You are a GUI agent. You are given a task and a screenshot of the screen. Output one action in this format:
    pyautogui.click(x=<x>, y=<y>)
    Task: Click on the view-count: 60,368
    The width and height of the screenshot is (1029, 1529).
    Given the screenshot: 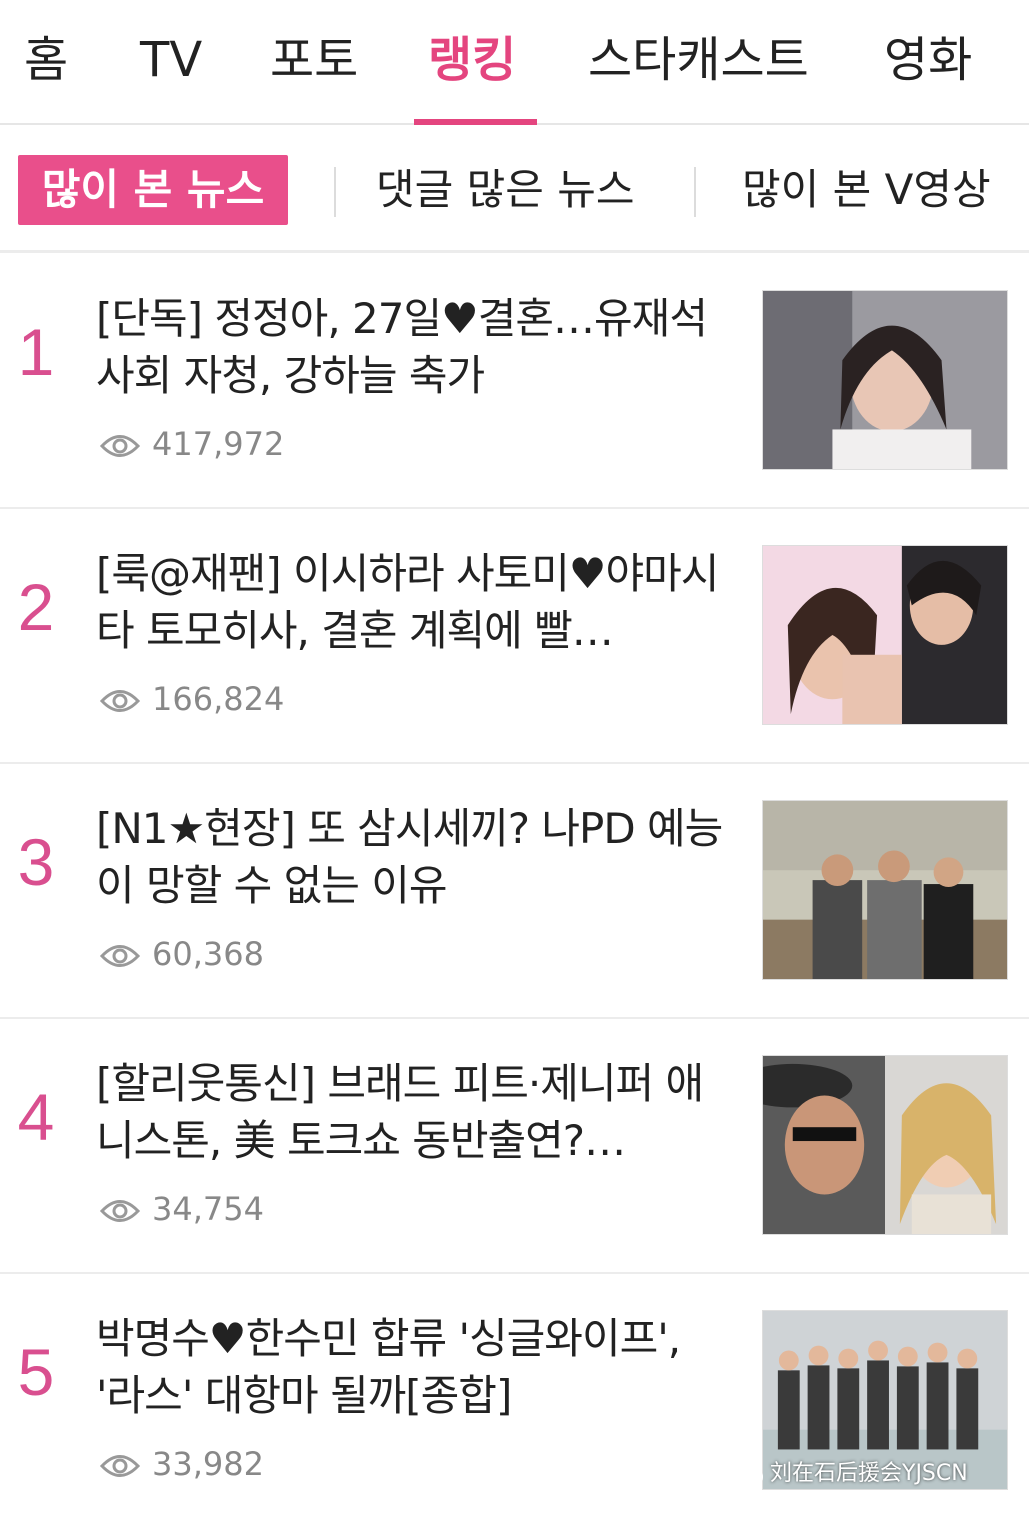 What is the action you would take?
    pyautogui.click(x=182, y=954)
    